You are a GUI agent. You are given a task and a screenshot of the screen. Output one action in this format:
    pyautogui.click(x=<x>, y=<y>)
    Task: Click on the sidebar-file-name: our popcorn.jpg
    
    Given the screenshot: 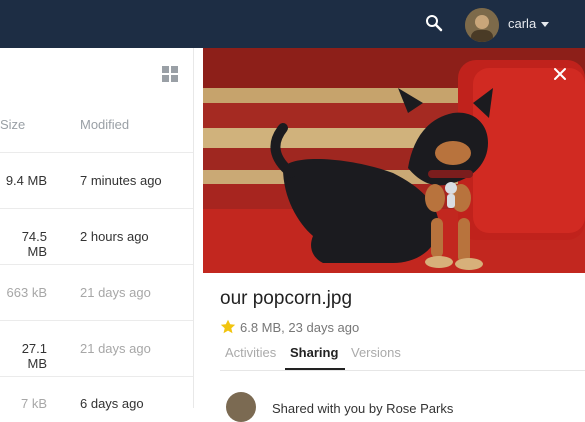 What is the action you would take?
    pyautogui.click(x=286, y=298)
    